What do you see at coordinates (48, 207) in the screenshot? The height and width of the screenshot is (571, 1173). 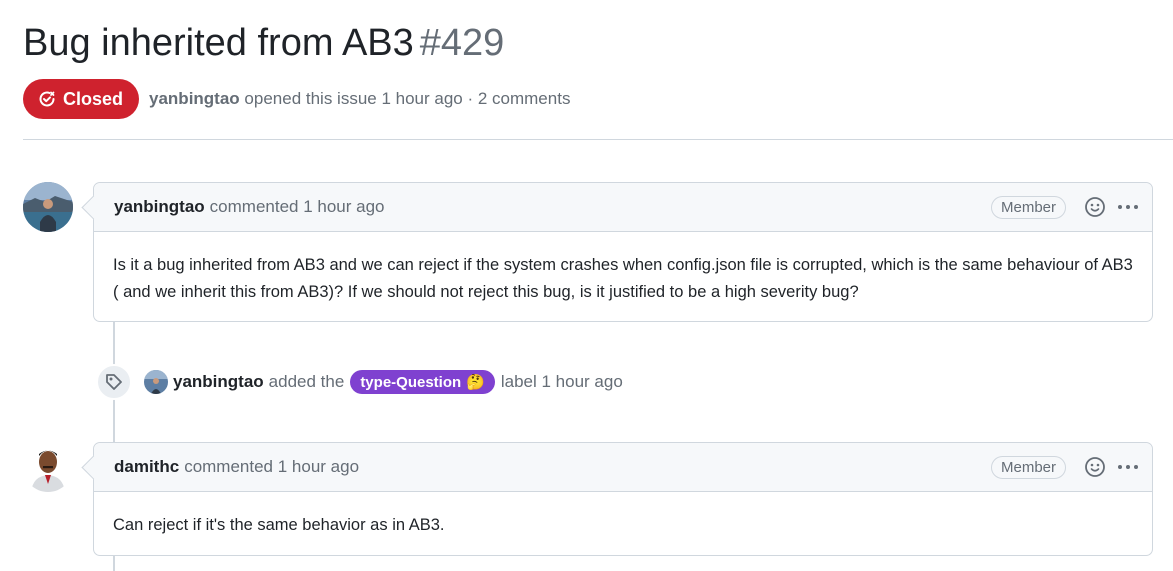 I see `avatar-yanbingtao` at bounding box center [48, 207].